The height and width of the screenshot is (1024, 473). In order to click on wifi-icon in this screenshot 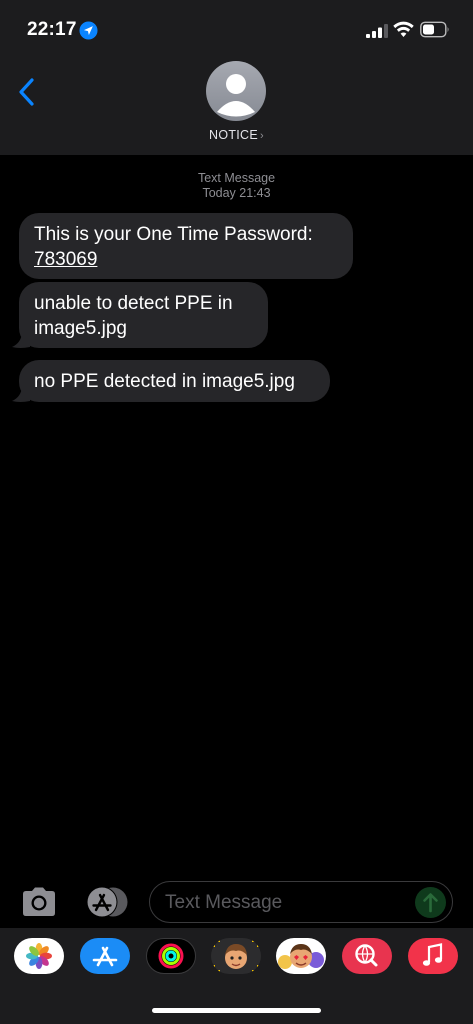, I will do `click(403, 29)`.